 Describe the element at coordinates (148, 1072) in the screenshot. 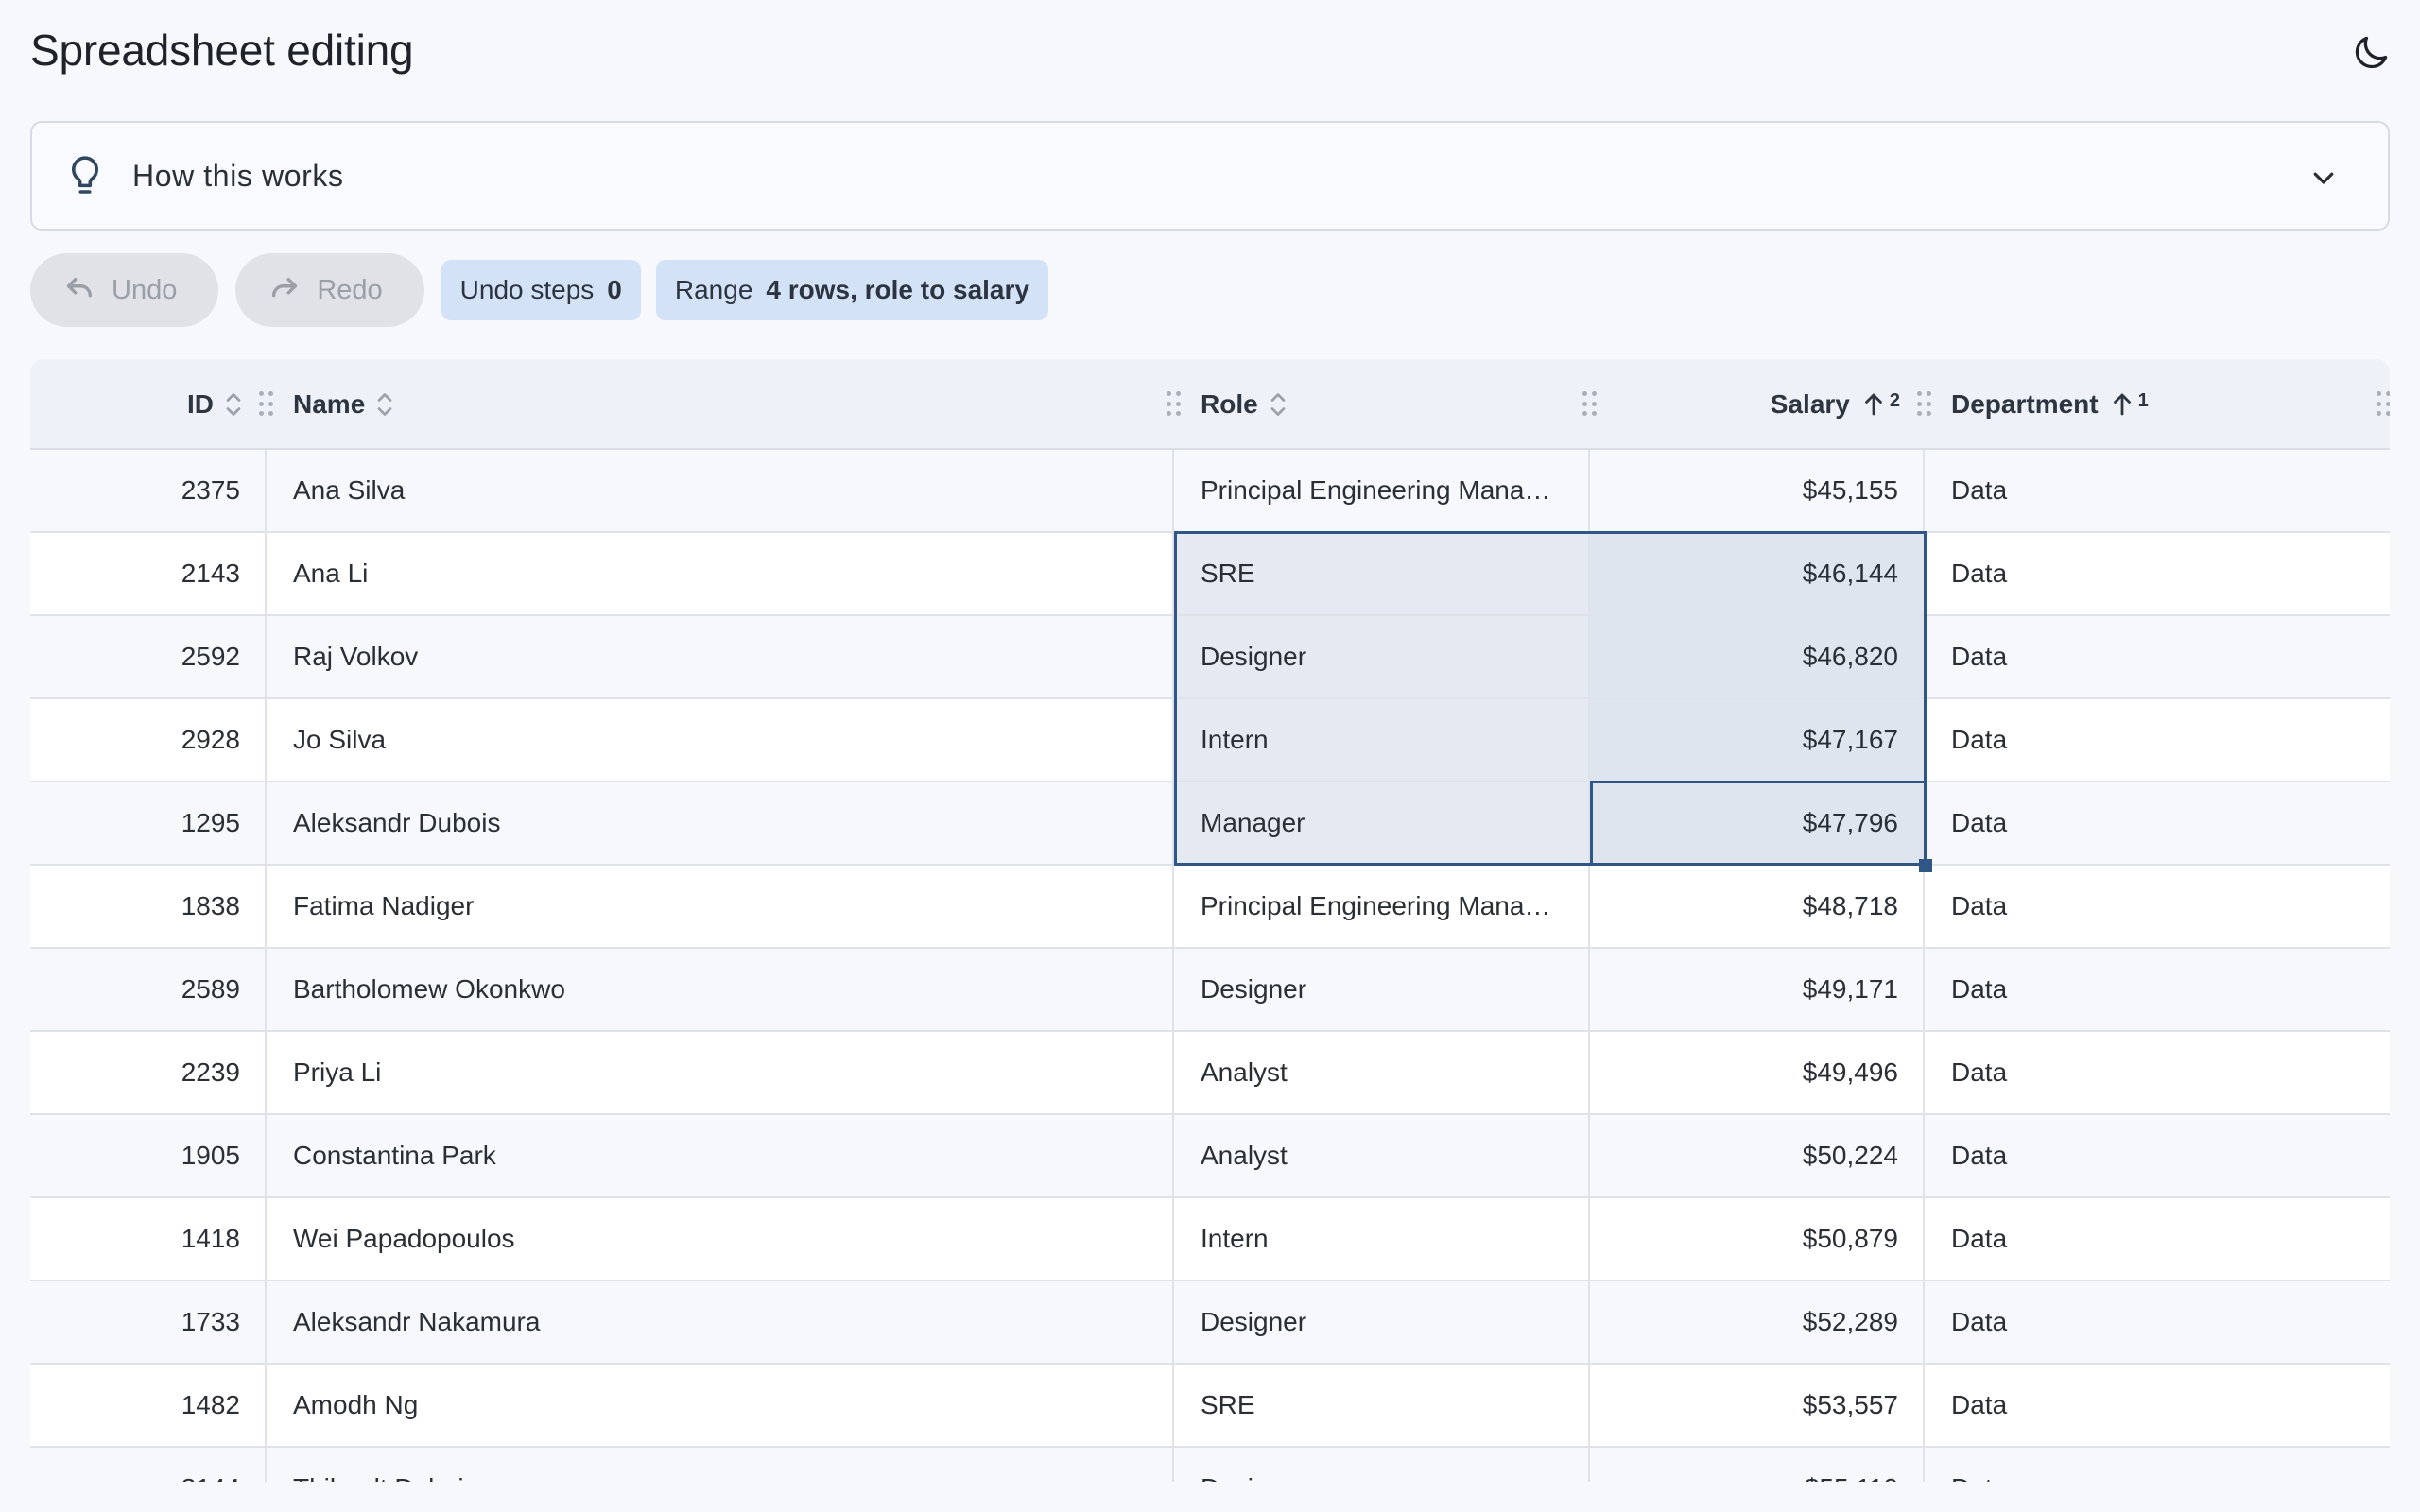

I see `cell-id: 2239` at that location.